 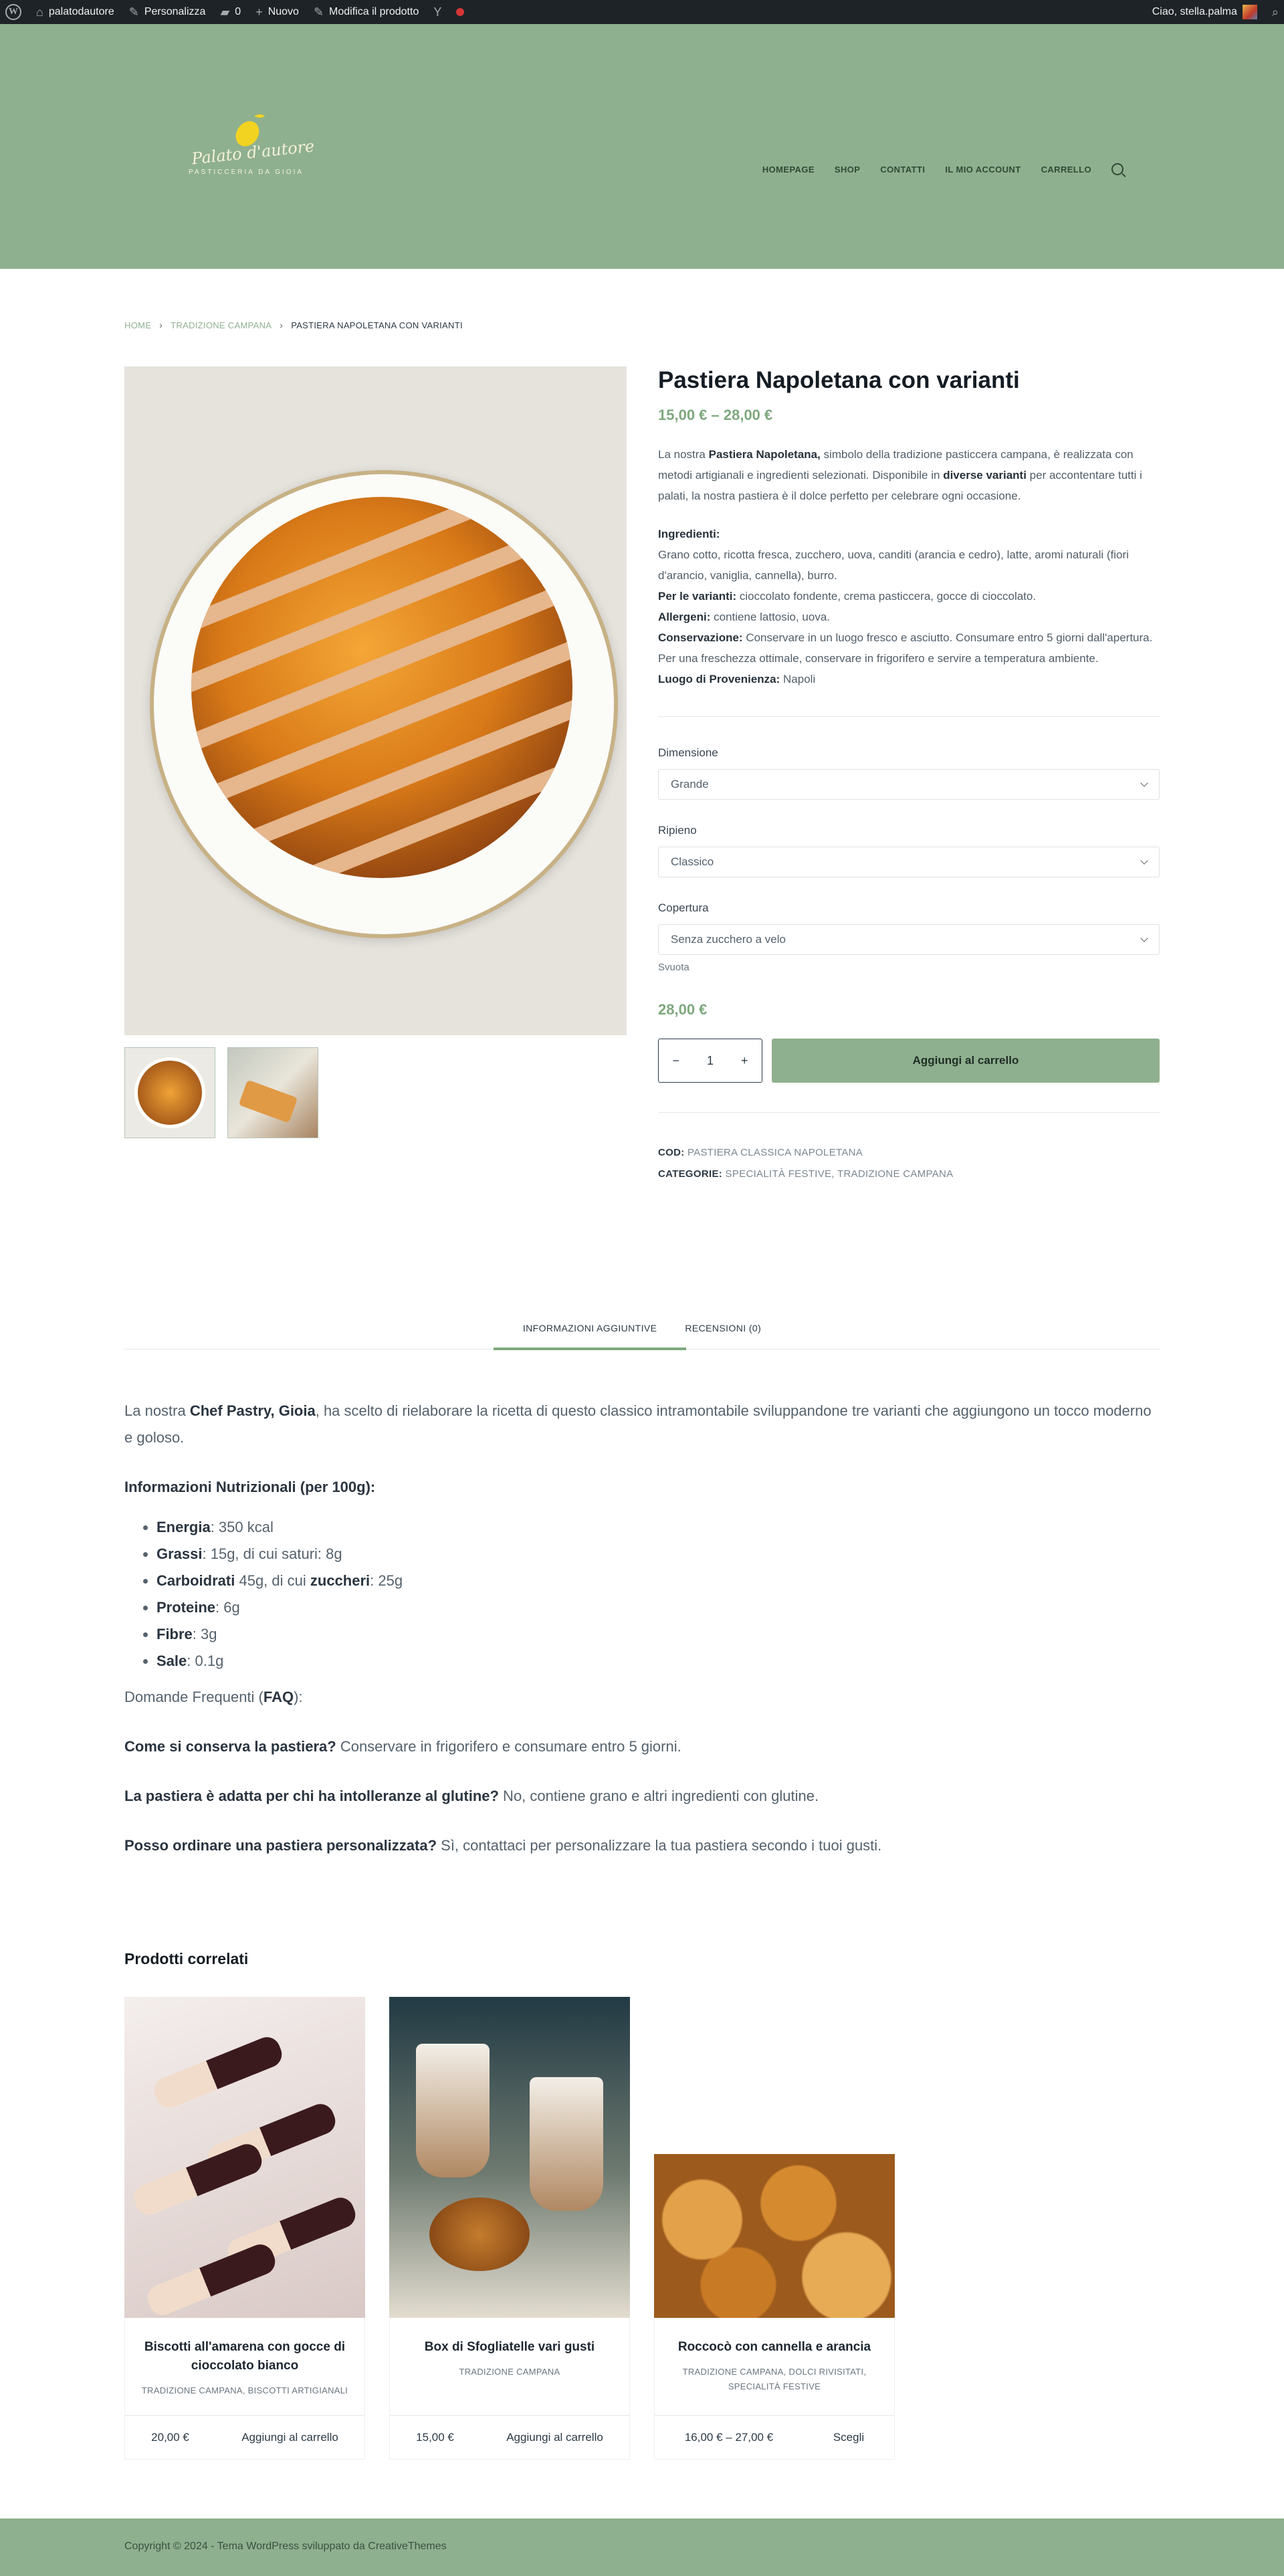 What do you see at coordinates (589, 1335) in the screenshot?
I see `tab-additional-info: INFORMAZIONI AGGIUNTIVE` at bounding box center [589, 1335].